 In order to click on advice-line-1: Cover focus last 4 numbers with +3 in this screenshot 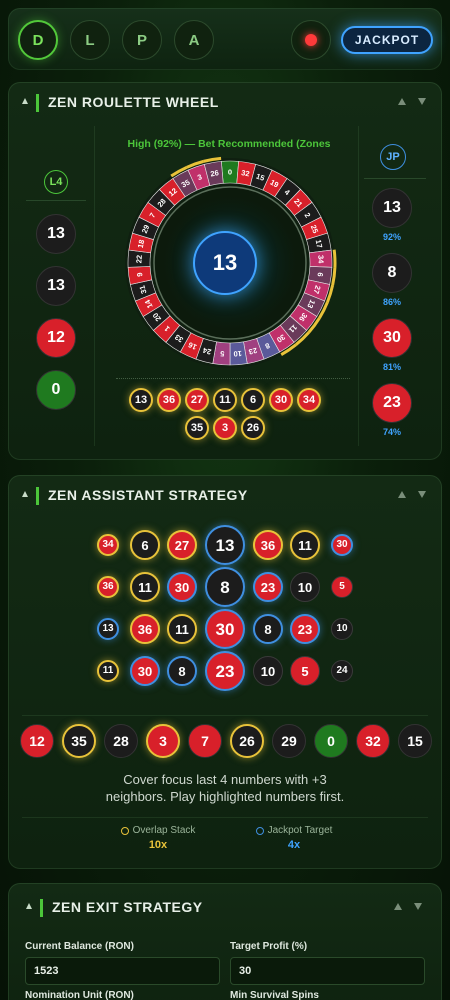, I will do `click(225, 779)`.